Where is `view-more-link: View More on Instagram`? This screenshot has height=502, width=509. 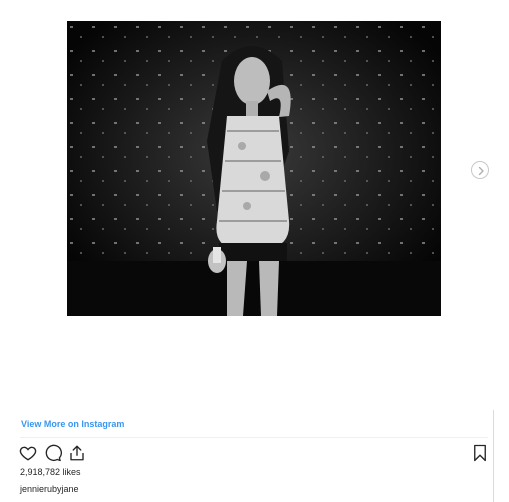
view-more-link: View More on Instagram is located at coordinates (72, 424).